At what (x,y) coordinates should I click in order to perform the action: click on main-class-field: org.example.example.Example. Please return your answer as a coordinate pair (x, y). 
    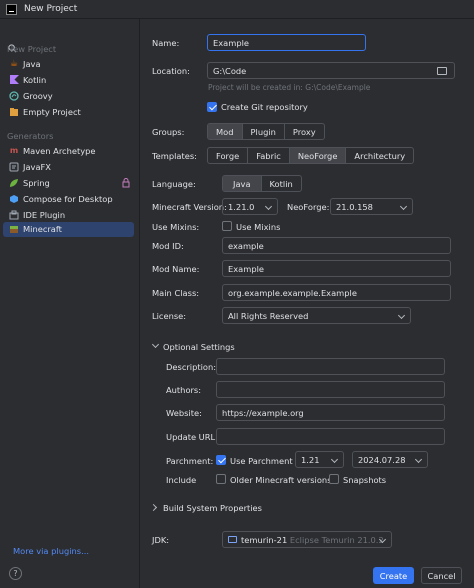
    Looking at the image, I should click on (336, 292).